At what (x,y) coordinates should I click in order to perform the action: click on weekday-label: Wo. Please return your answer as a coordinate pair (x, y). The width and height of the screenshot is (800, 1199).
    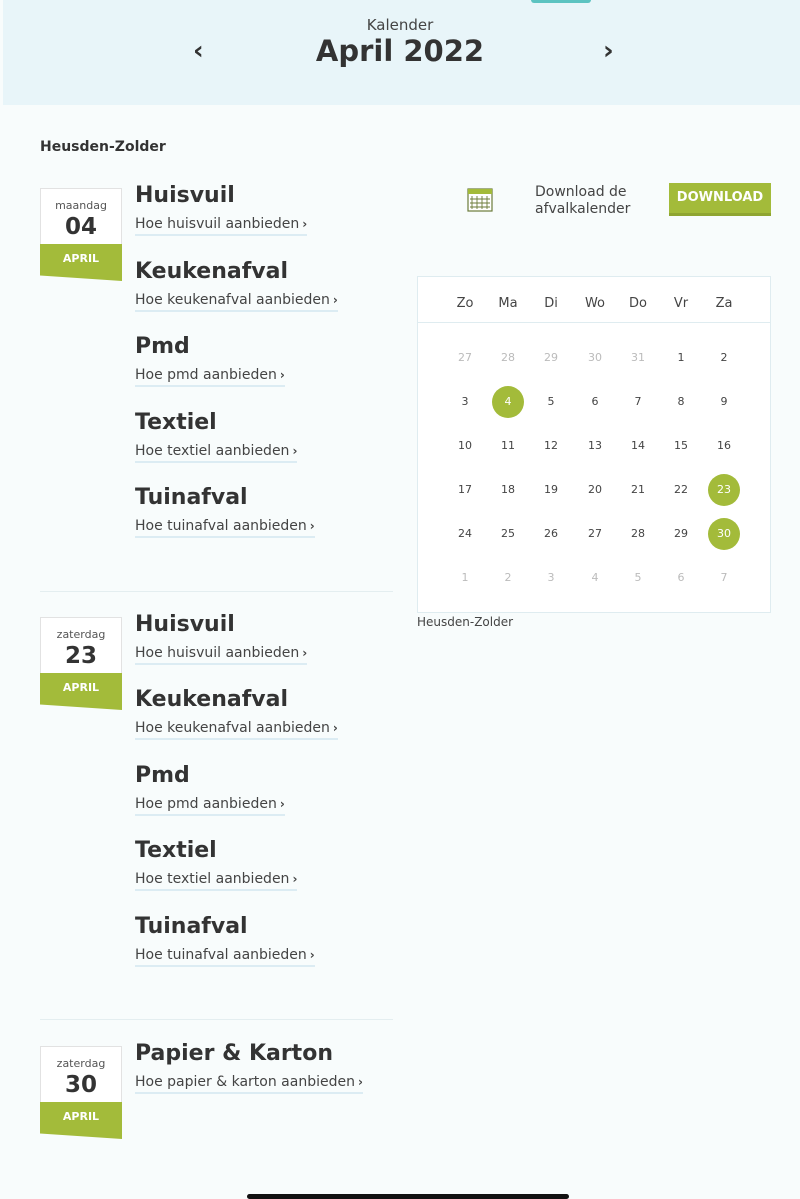
    Looking at the image, I should click on (595, 303).